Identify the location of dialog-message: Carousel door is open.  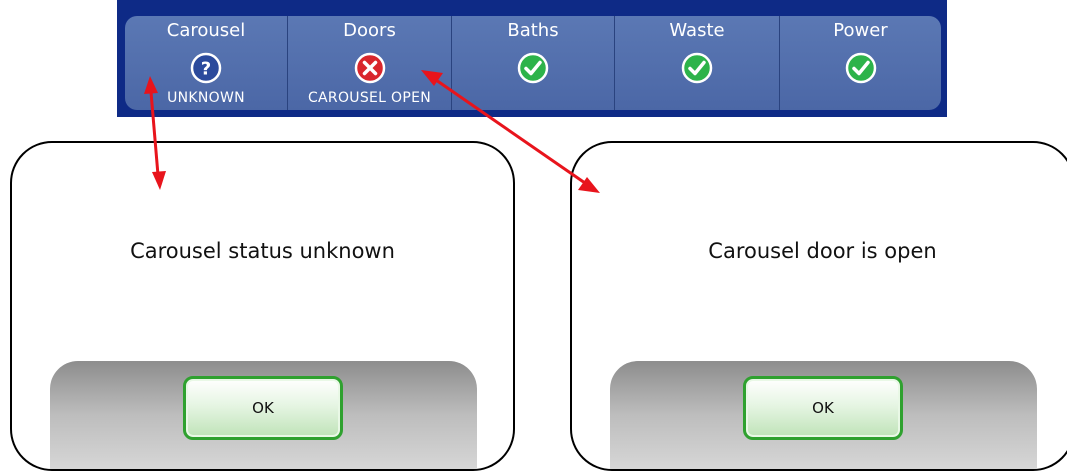
(822, 251).